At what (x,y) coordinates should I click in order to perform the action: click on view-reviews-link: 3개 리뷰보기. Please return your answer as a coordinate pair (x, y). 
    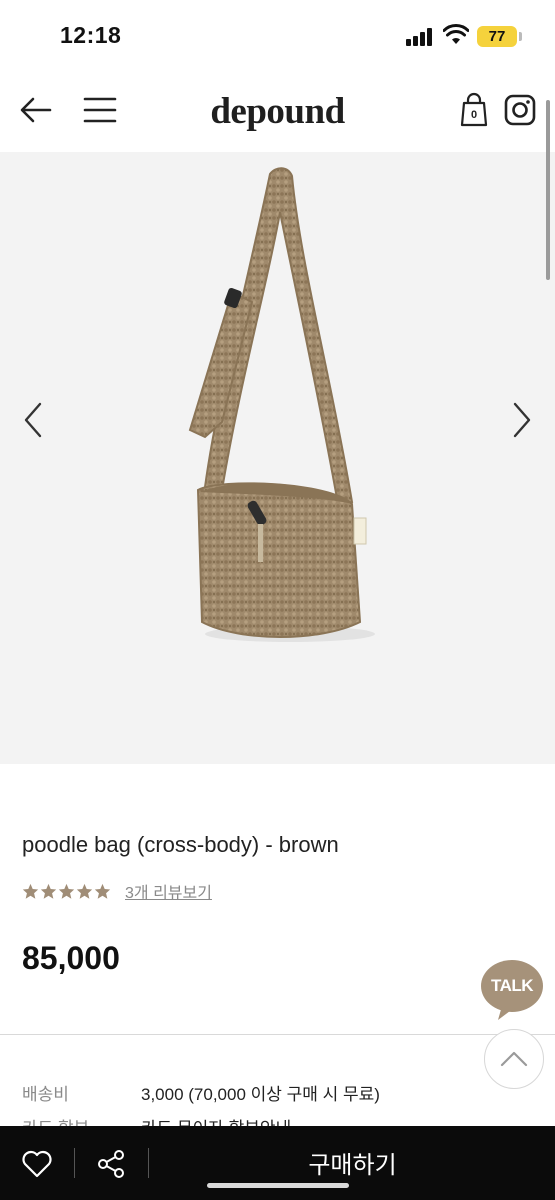
    Looking at the image, I should click on (168, 891).